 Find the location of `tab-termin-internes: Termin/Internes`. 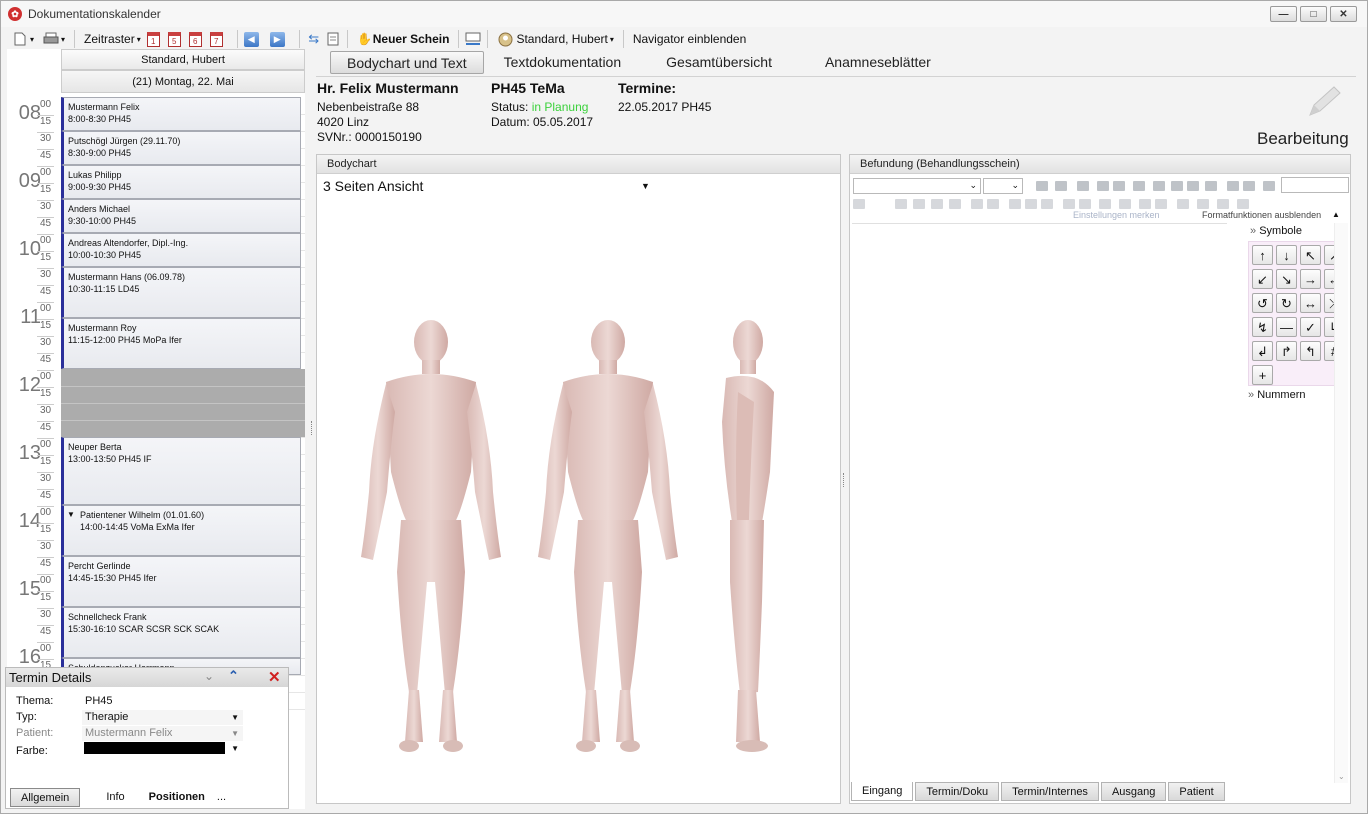

tab-termin-internes: Termin/Internes is located at coordinates (1050, 791).